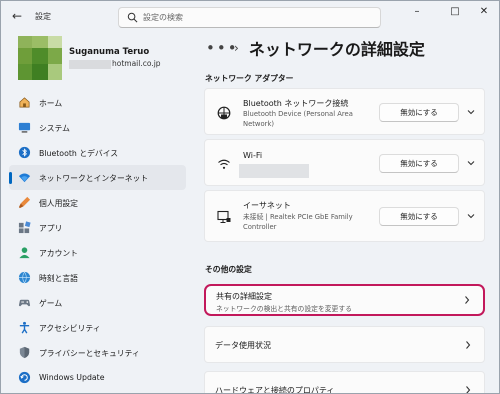  Describe the element at coordinates (24, 377) in the screenshot. I see `update-icon` at that location.